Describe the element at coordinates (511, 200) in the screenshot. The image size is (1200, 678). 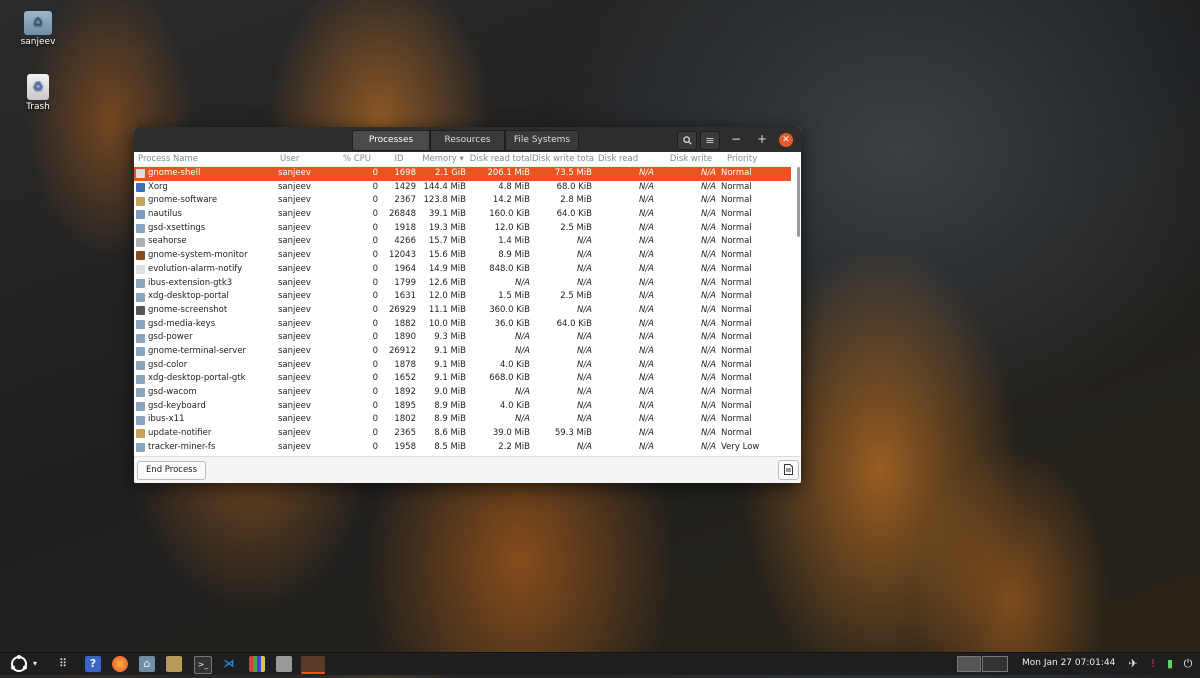
I see `cell-disk-read-total: 14.2 MiB` at that location.